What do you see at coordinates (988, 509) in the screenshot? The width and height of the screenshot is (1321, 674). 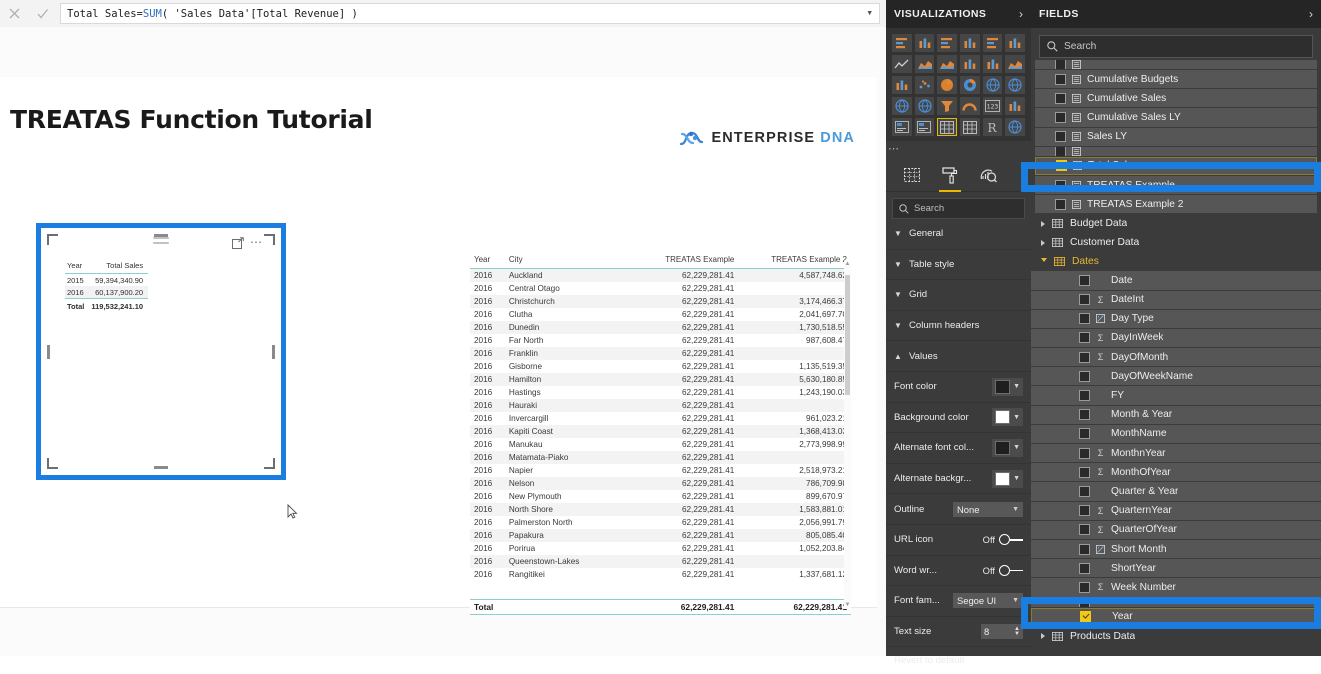 I see `outline-dropdown: None ▼` at bounding box center [988, 509].